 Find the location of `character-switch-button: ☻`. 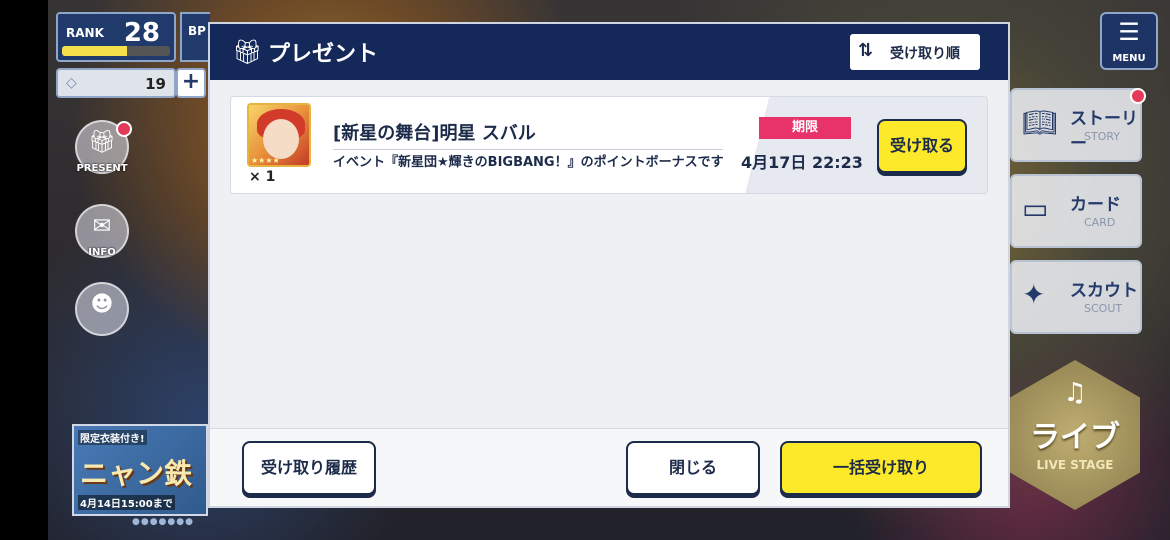

character-switch-button: ☻ is located at coordinates (102, 309).